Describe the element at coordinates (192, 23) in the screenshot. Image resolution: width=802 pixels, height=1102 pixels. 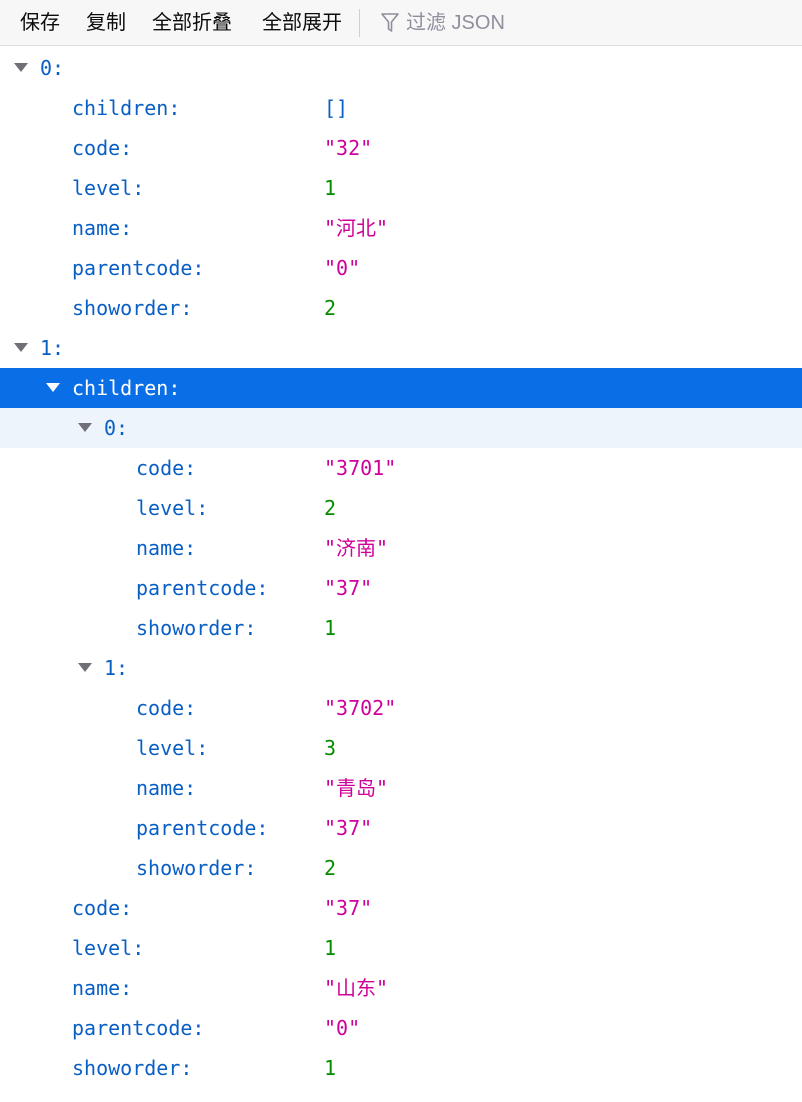
I see `collapse-all-button: 全部折叠` at that location.